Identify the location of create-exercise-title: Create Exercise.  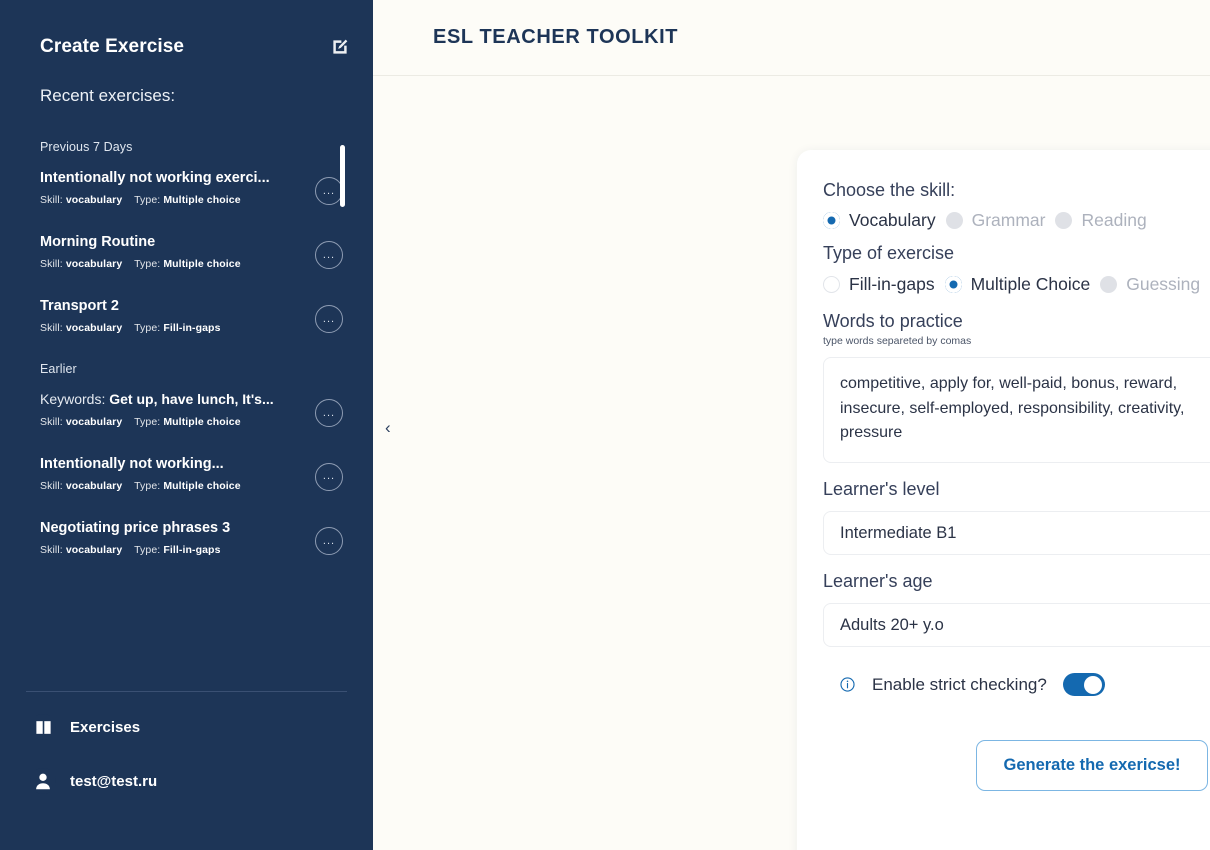
(112, 46).